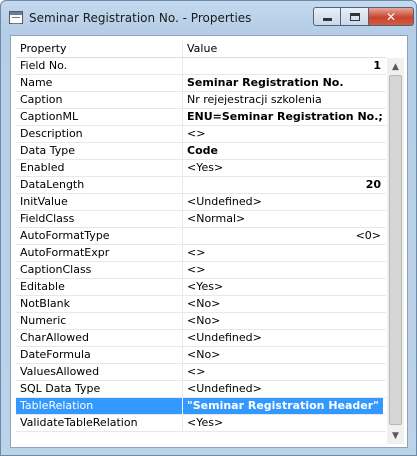 Image resolution: width=417 pixels, height=456 pixels. I want to click on property-name: Caption, so click(41, 99).